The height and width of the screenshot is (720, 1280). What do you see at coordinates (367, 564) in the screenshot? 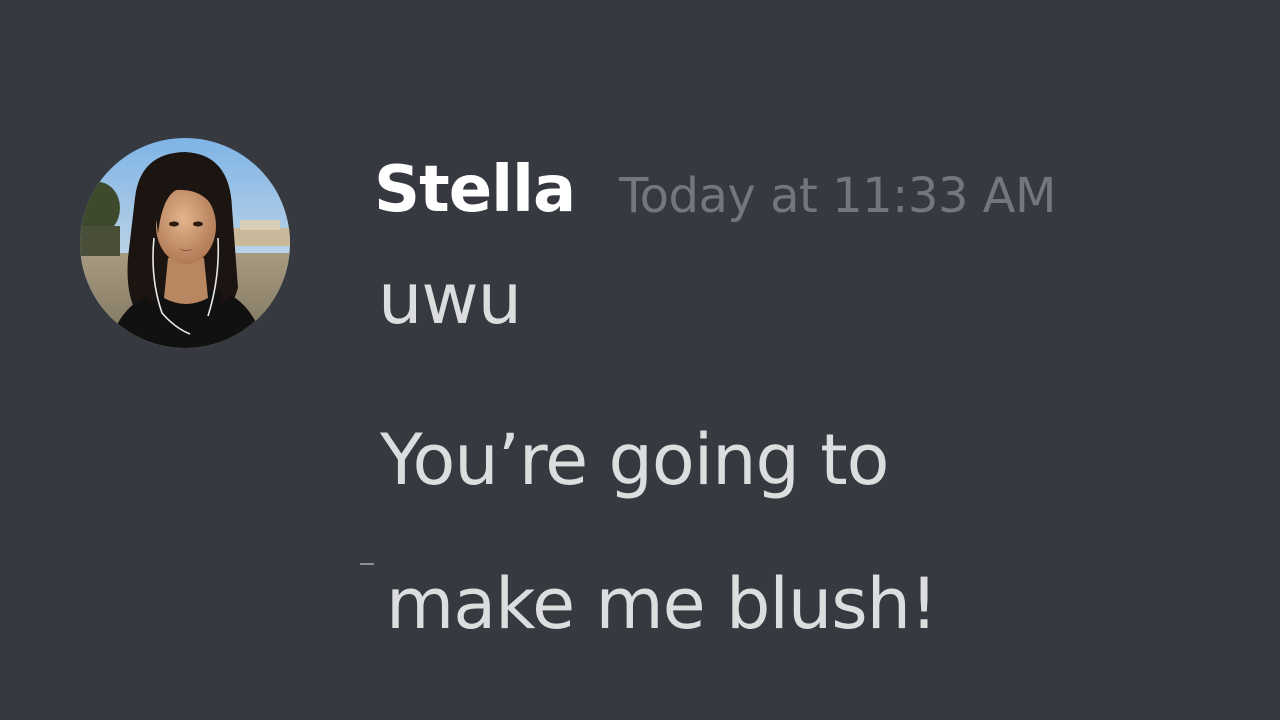
I see `divider-mark` at bounding box center [367, 564].